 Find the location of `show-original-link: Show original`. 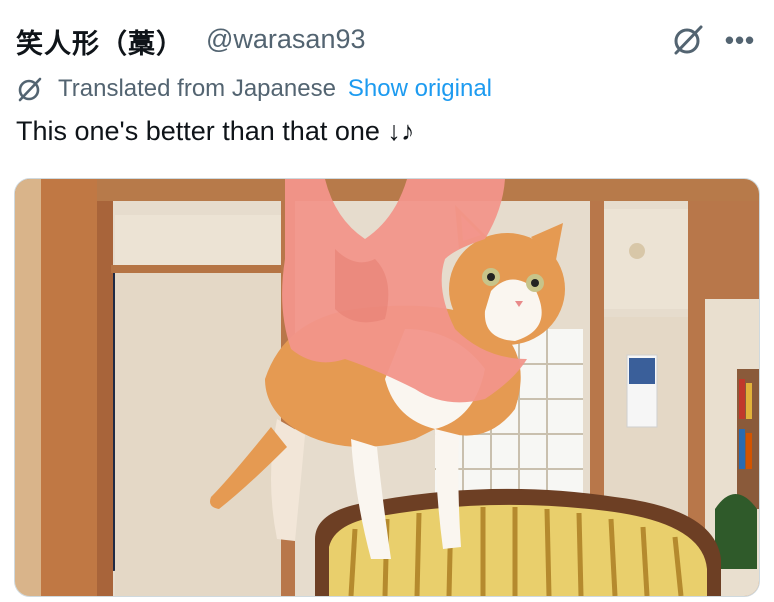

show-original-link: Show original is located at coordinates (420, 89).